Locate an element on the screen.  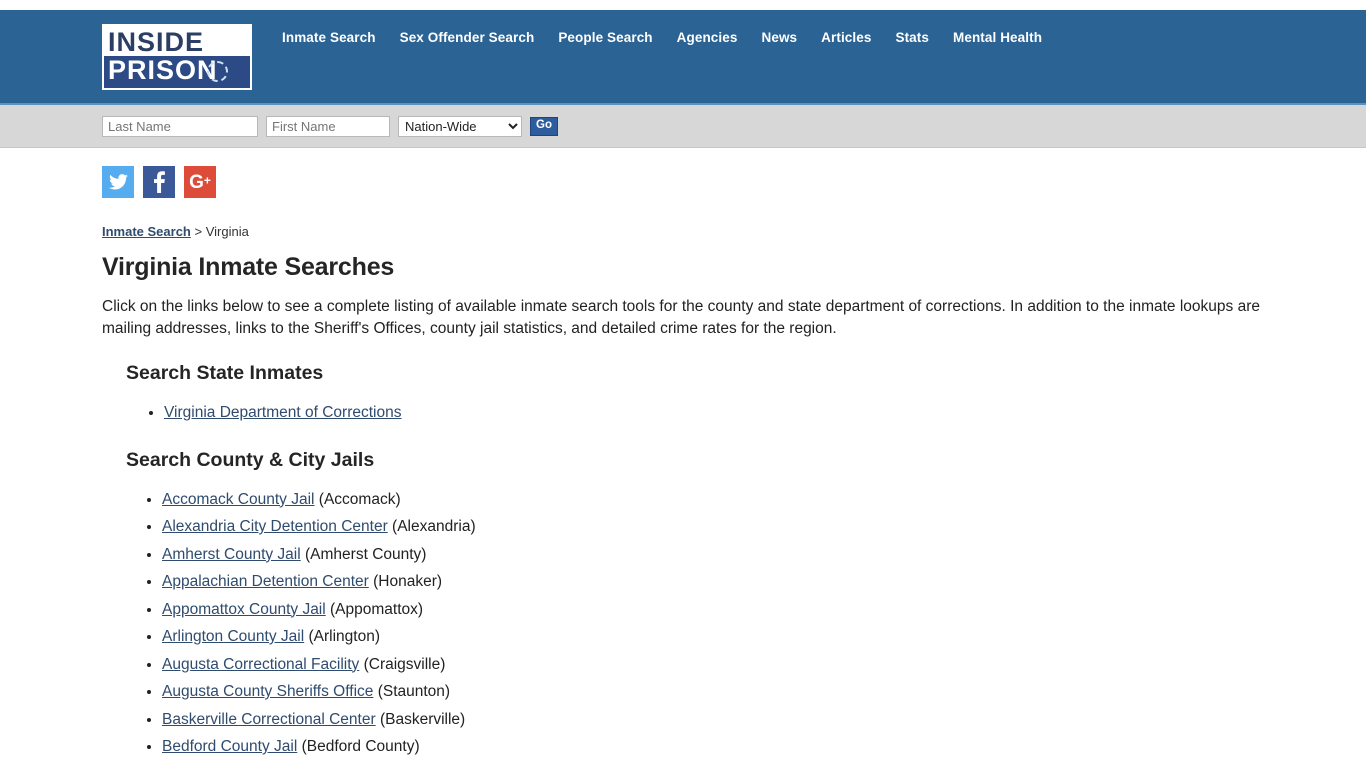
list-item: Arlington County Jail (Arlington) is located at coordinates (714, 637).